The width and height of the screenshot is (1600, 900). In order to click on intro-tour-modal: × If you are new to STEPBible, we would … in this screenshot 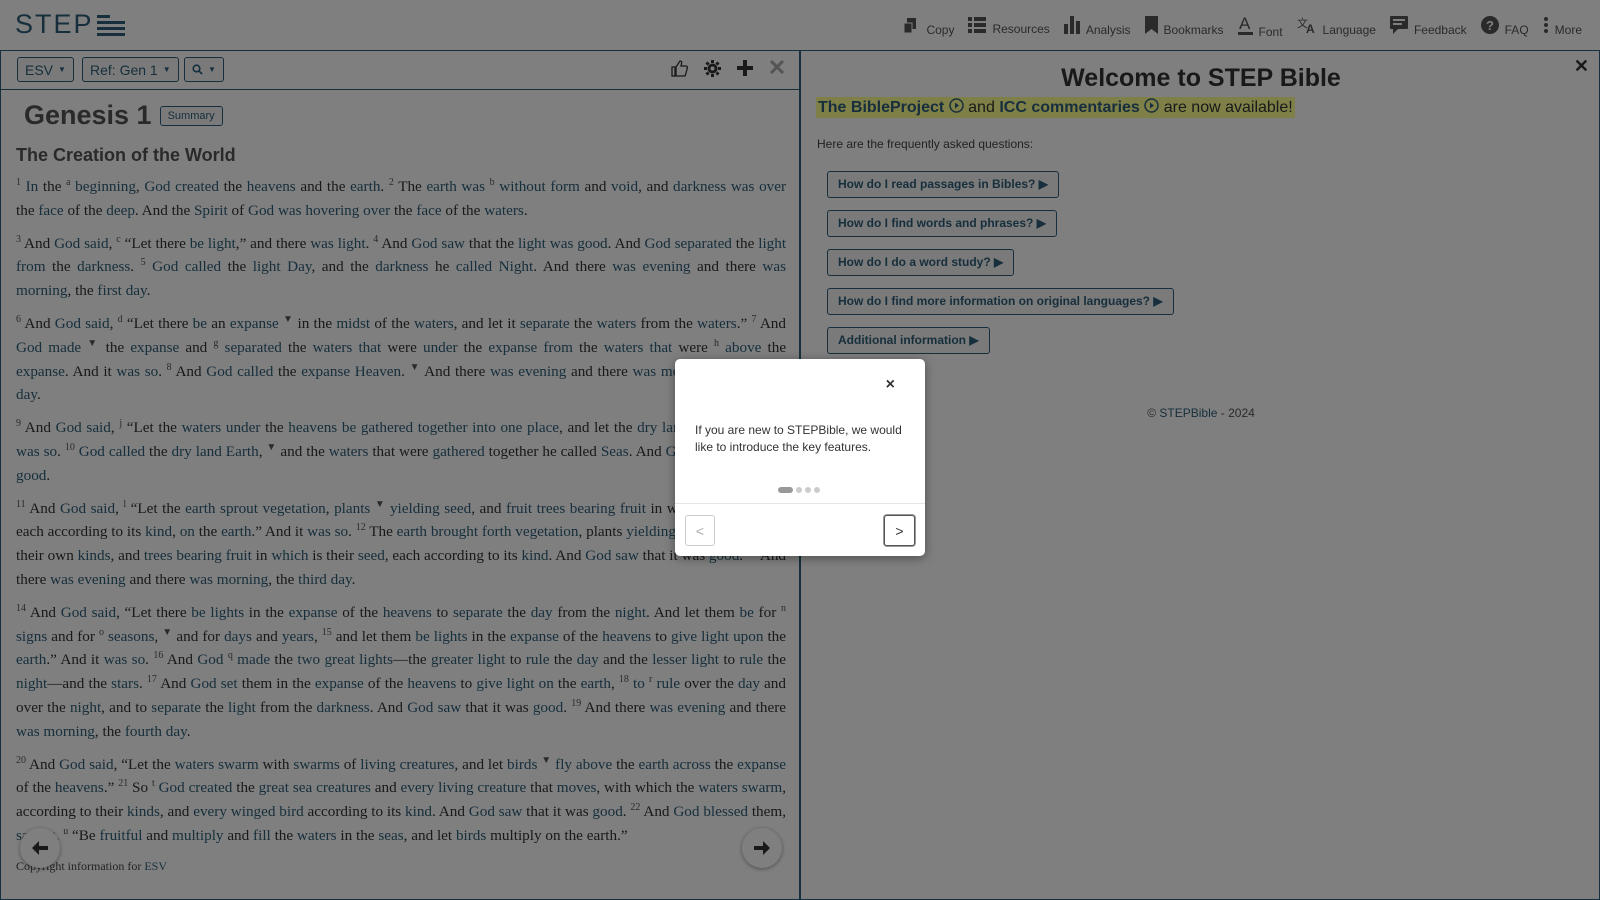, I will do `click(800, 457)`.